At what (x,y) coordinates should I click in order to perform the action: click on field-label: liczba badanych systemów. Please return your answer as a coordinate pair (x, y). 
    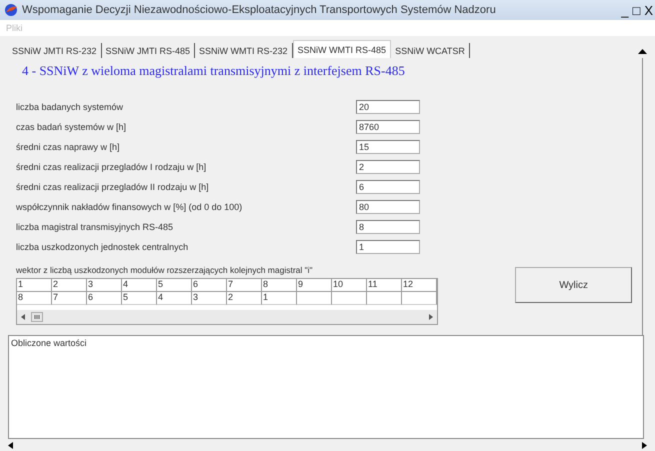
    Looking at the image, I should click on (70, 107).